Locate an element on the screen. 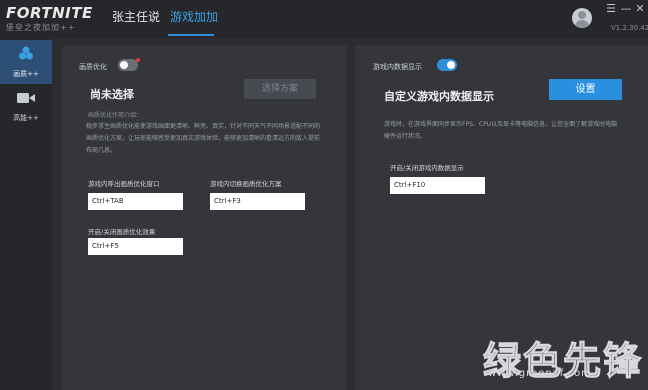  select-plan-button: 选择方案 is located at coordinates (280, 89).